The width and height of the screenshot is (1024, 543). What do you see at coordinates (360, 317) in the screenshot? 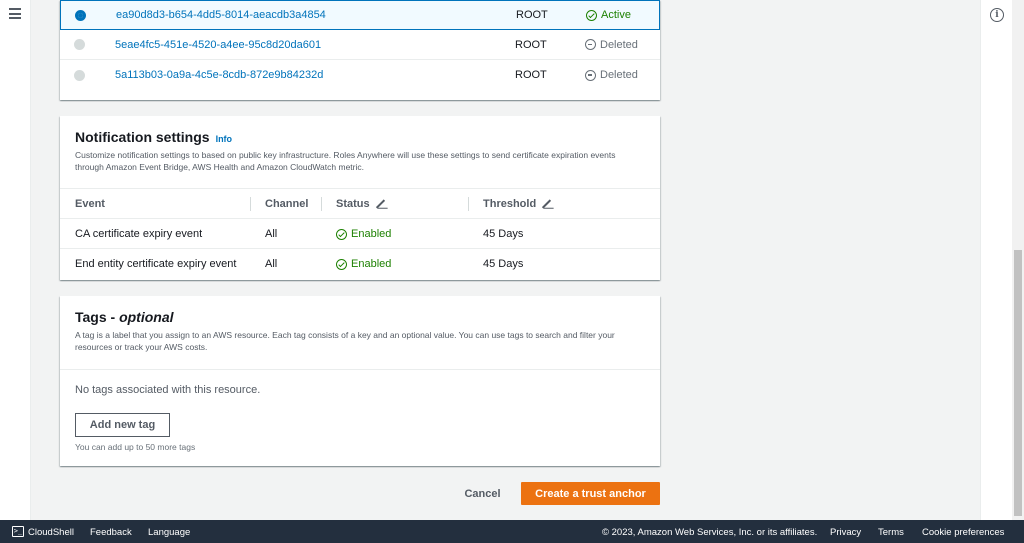
I see `tags-heading: Tags - optional` at bounding box center [360, 317].